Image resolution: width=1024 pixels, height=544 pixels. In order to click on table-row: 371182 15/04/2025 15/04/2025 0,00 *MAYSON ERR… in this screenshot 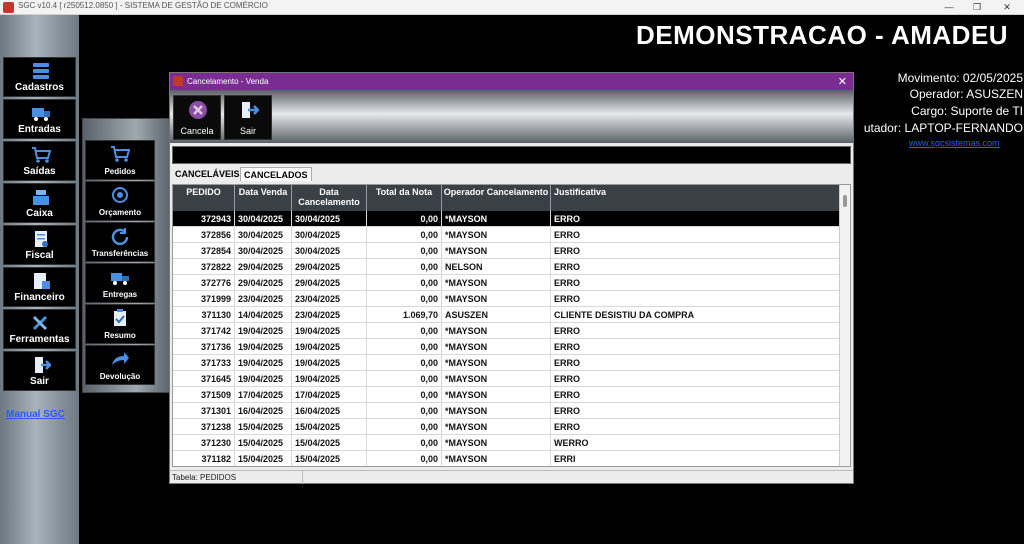, I will do `click(506, 458)`.